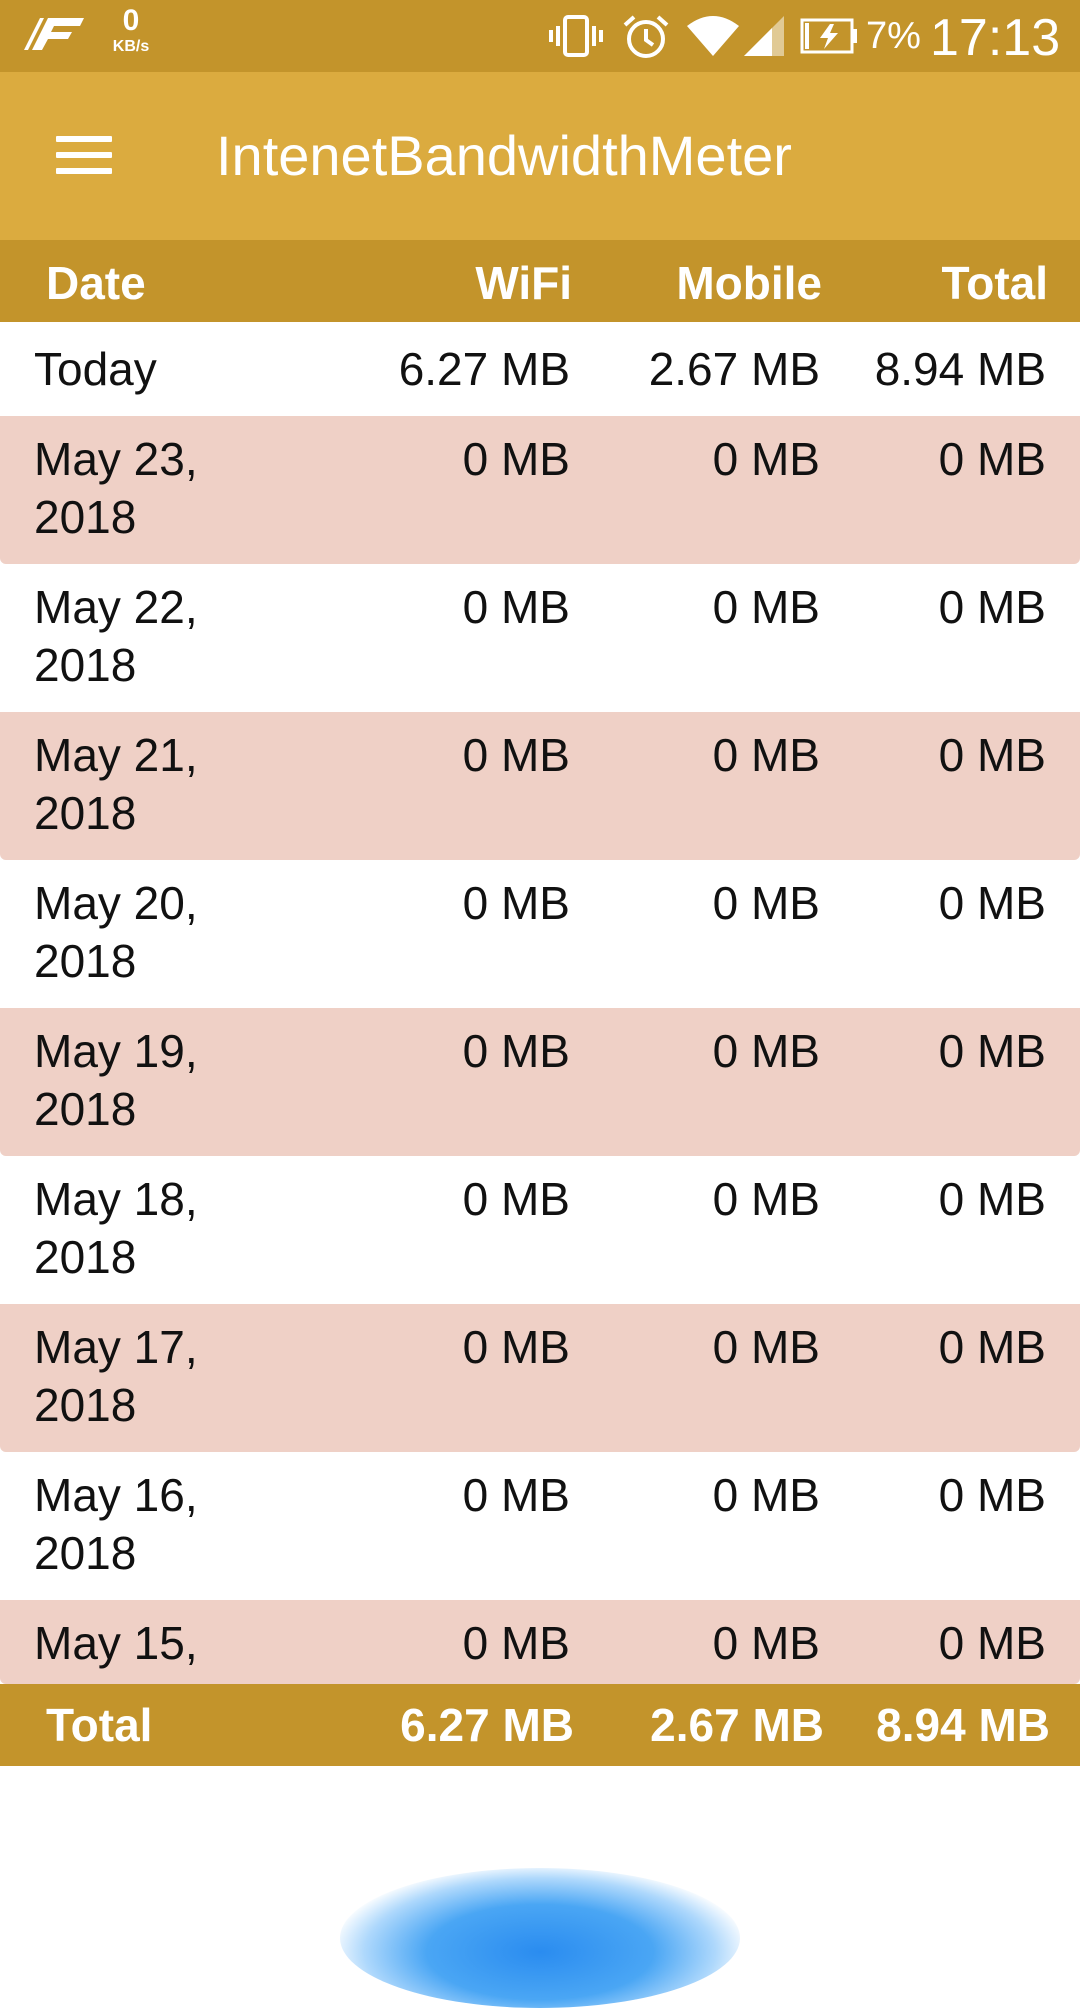 The height and width of the screenshot is (2008, 1080). What do you see at coordinates (116, 1080) in the screenshot?
I see `row-date: May 19, 2018` at bounding box center [116, 1080].